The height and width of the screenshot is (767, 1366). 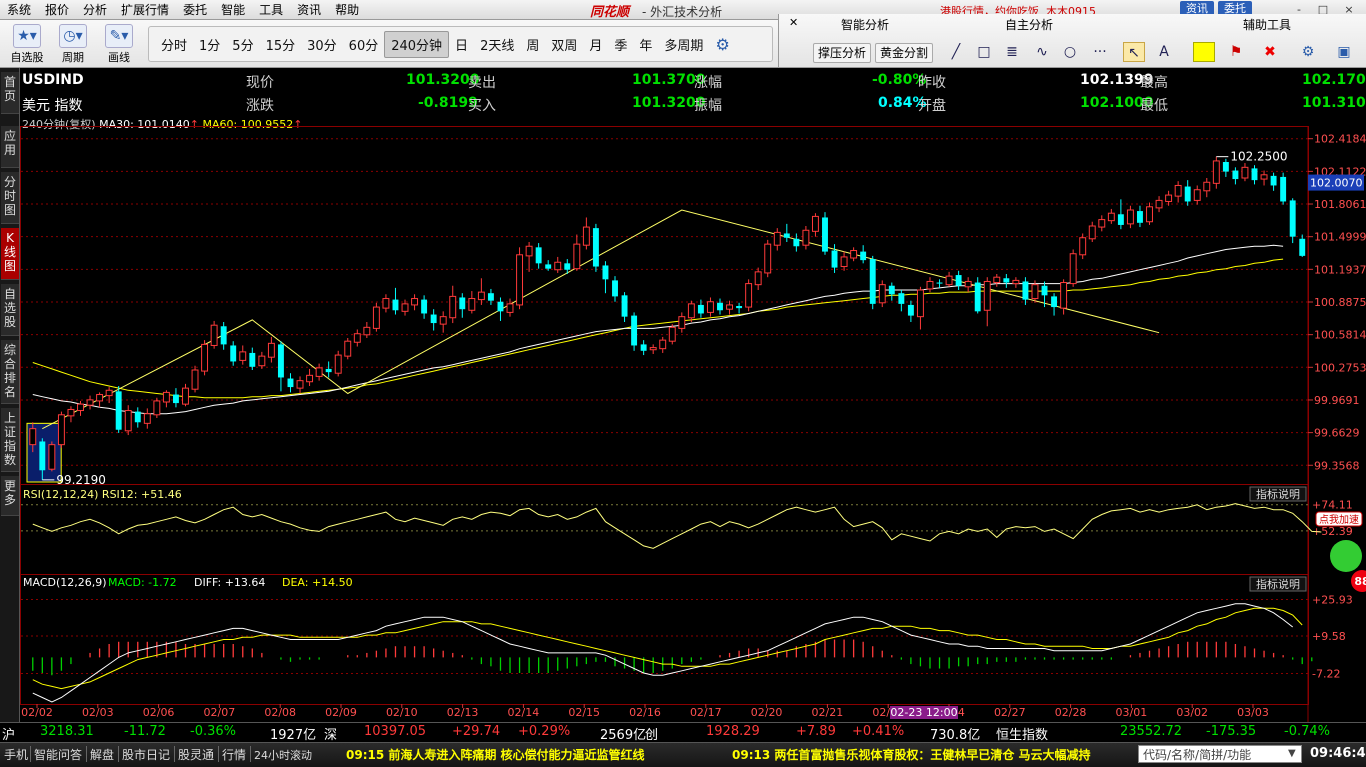 I want to click on tab-analysis: 解盘, so click(x=102, y=754).